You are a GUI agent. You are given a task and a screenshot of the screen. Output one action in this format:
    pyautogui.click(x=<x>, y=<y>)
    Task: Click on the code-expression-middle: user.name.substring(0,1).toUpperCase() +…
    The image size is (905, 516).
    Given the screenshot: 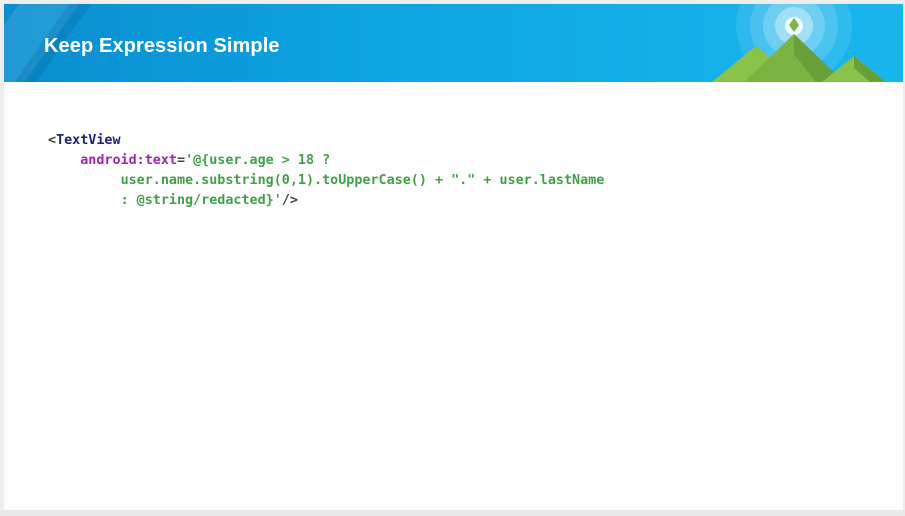 What is the action you would take?
    pyautogui.click(x=362, y=180)
    